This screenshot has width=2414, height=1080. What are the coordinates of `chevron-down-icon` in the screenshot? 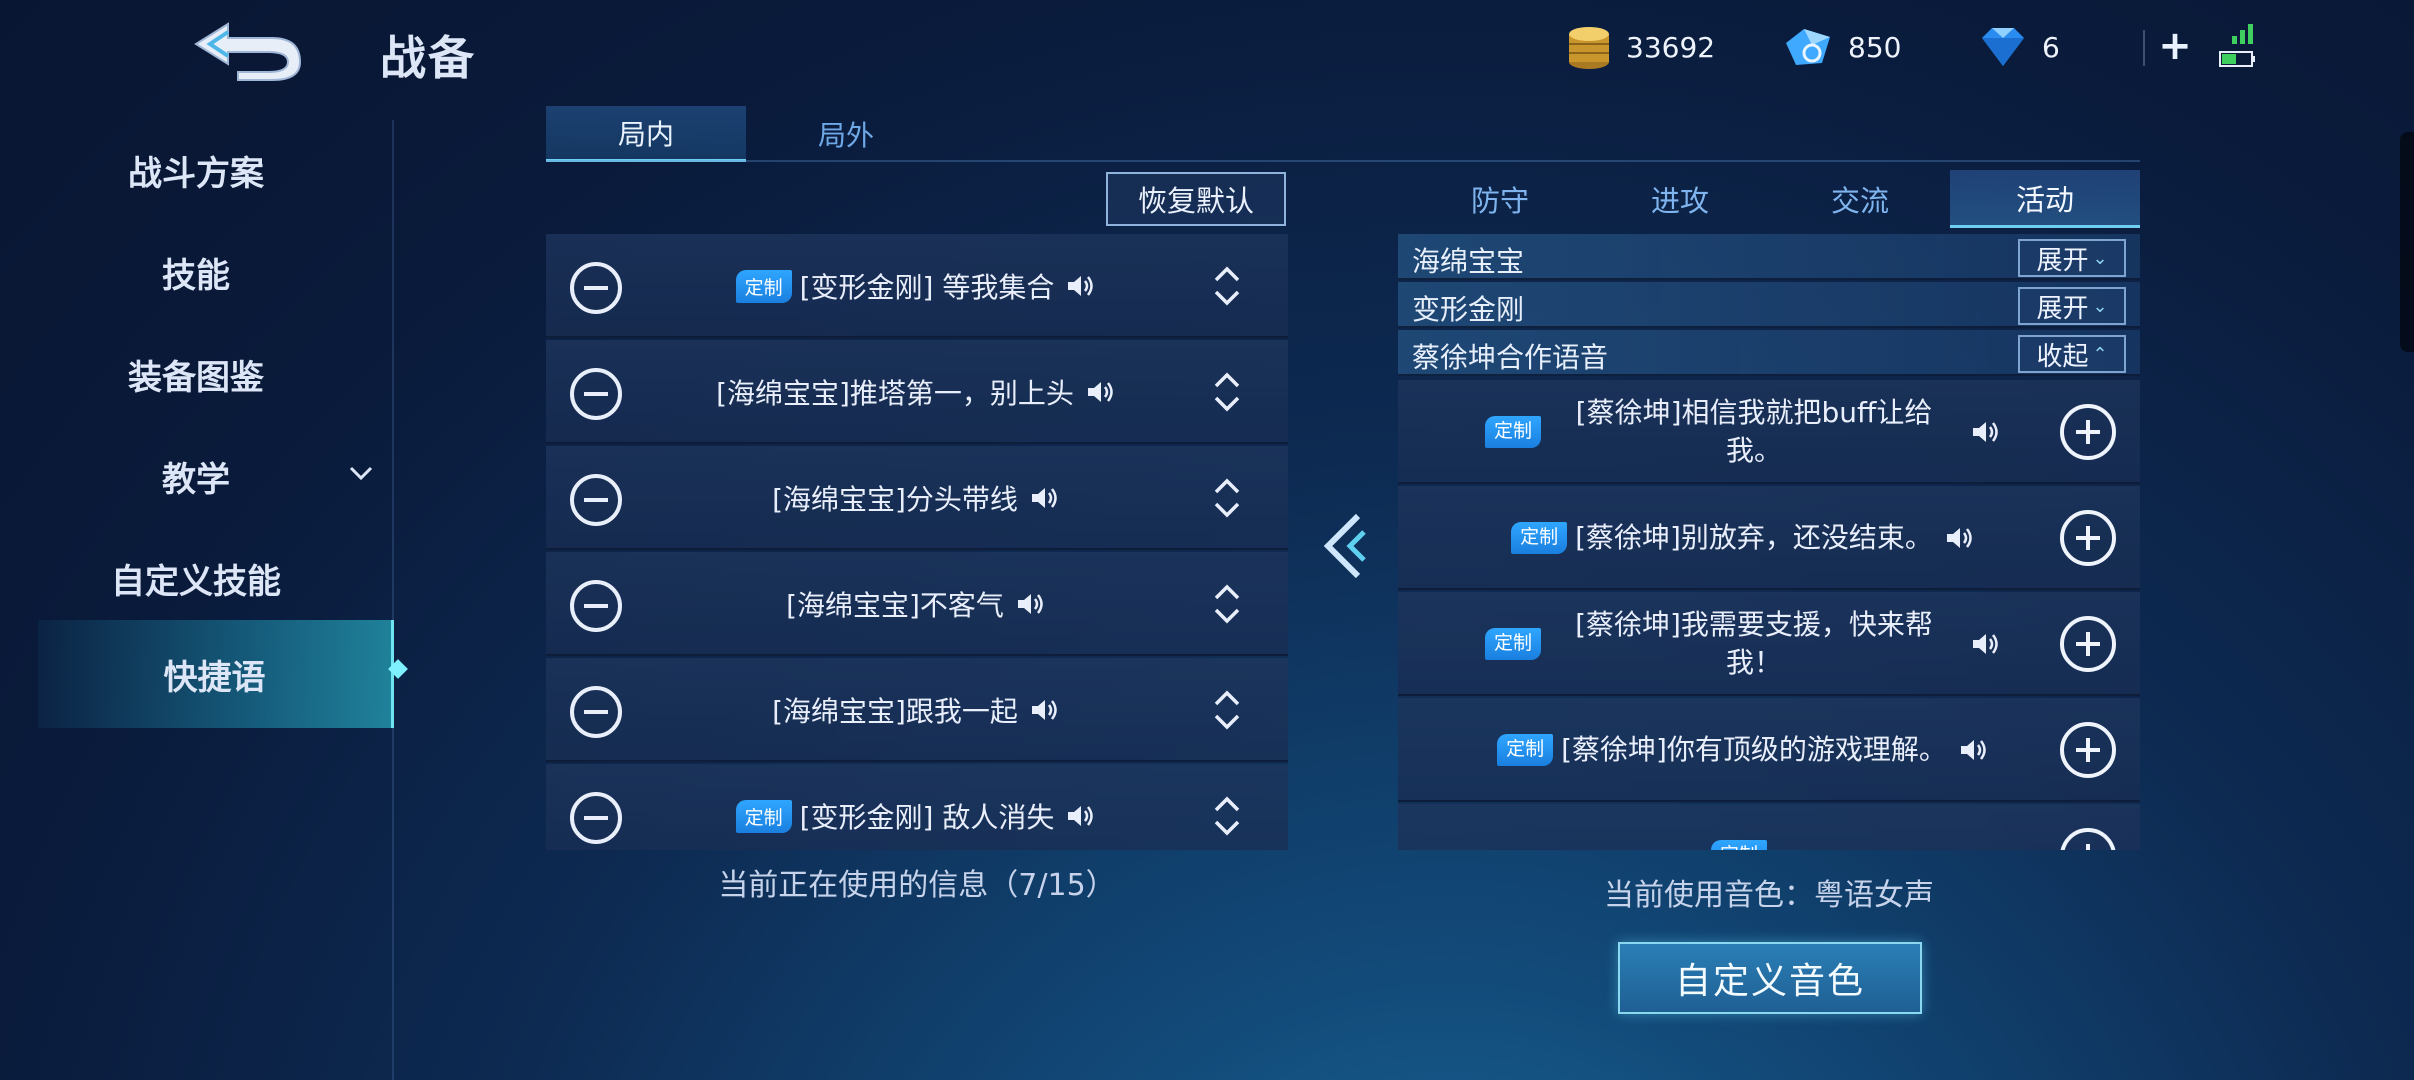 It's located at (361, 473).